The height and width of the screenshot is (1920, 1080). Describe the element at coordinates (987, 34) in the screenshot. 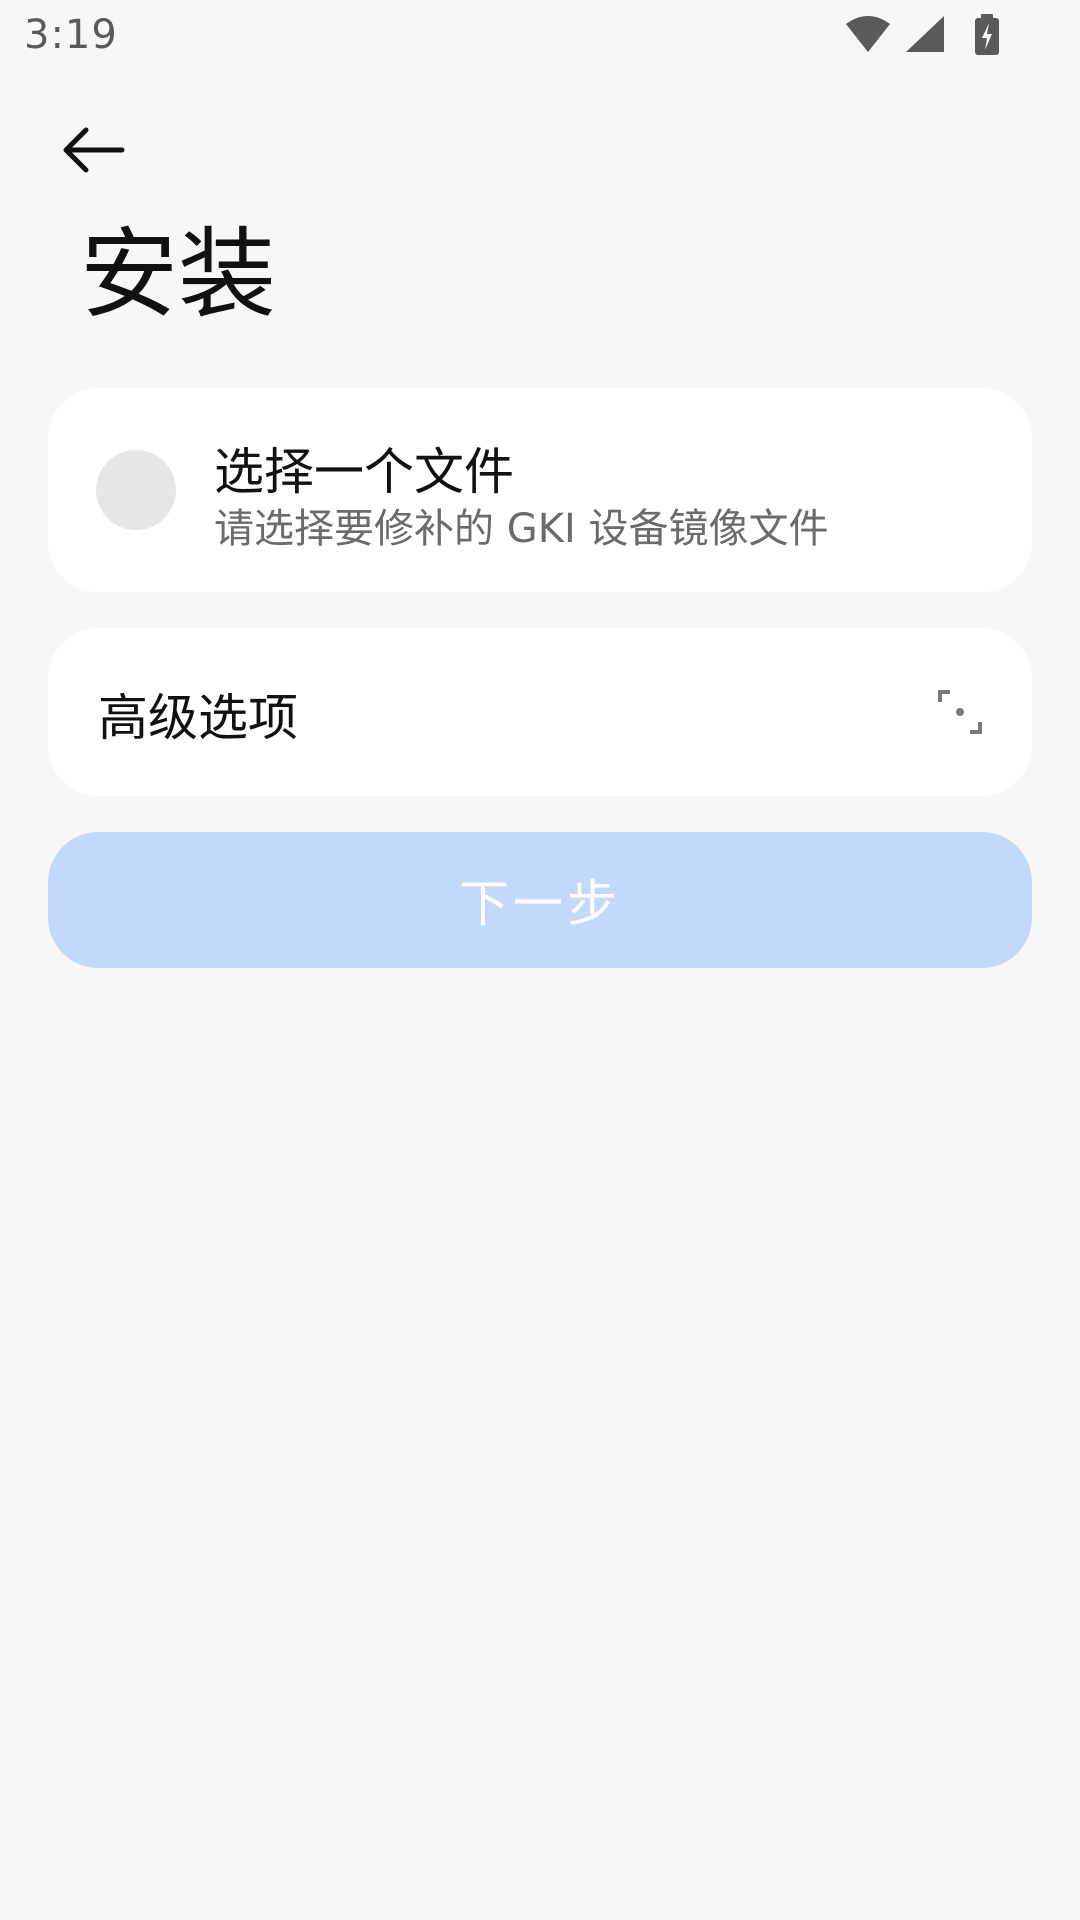

I see `battery-charging-icon` at that location.